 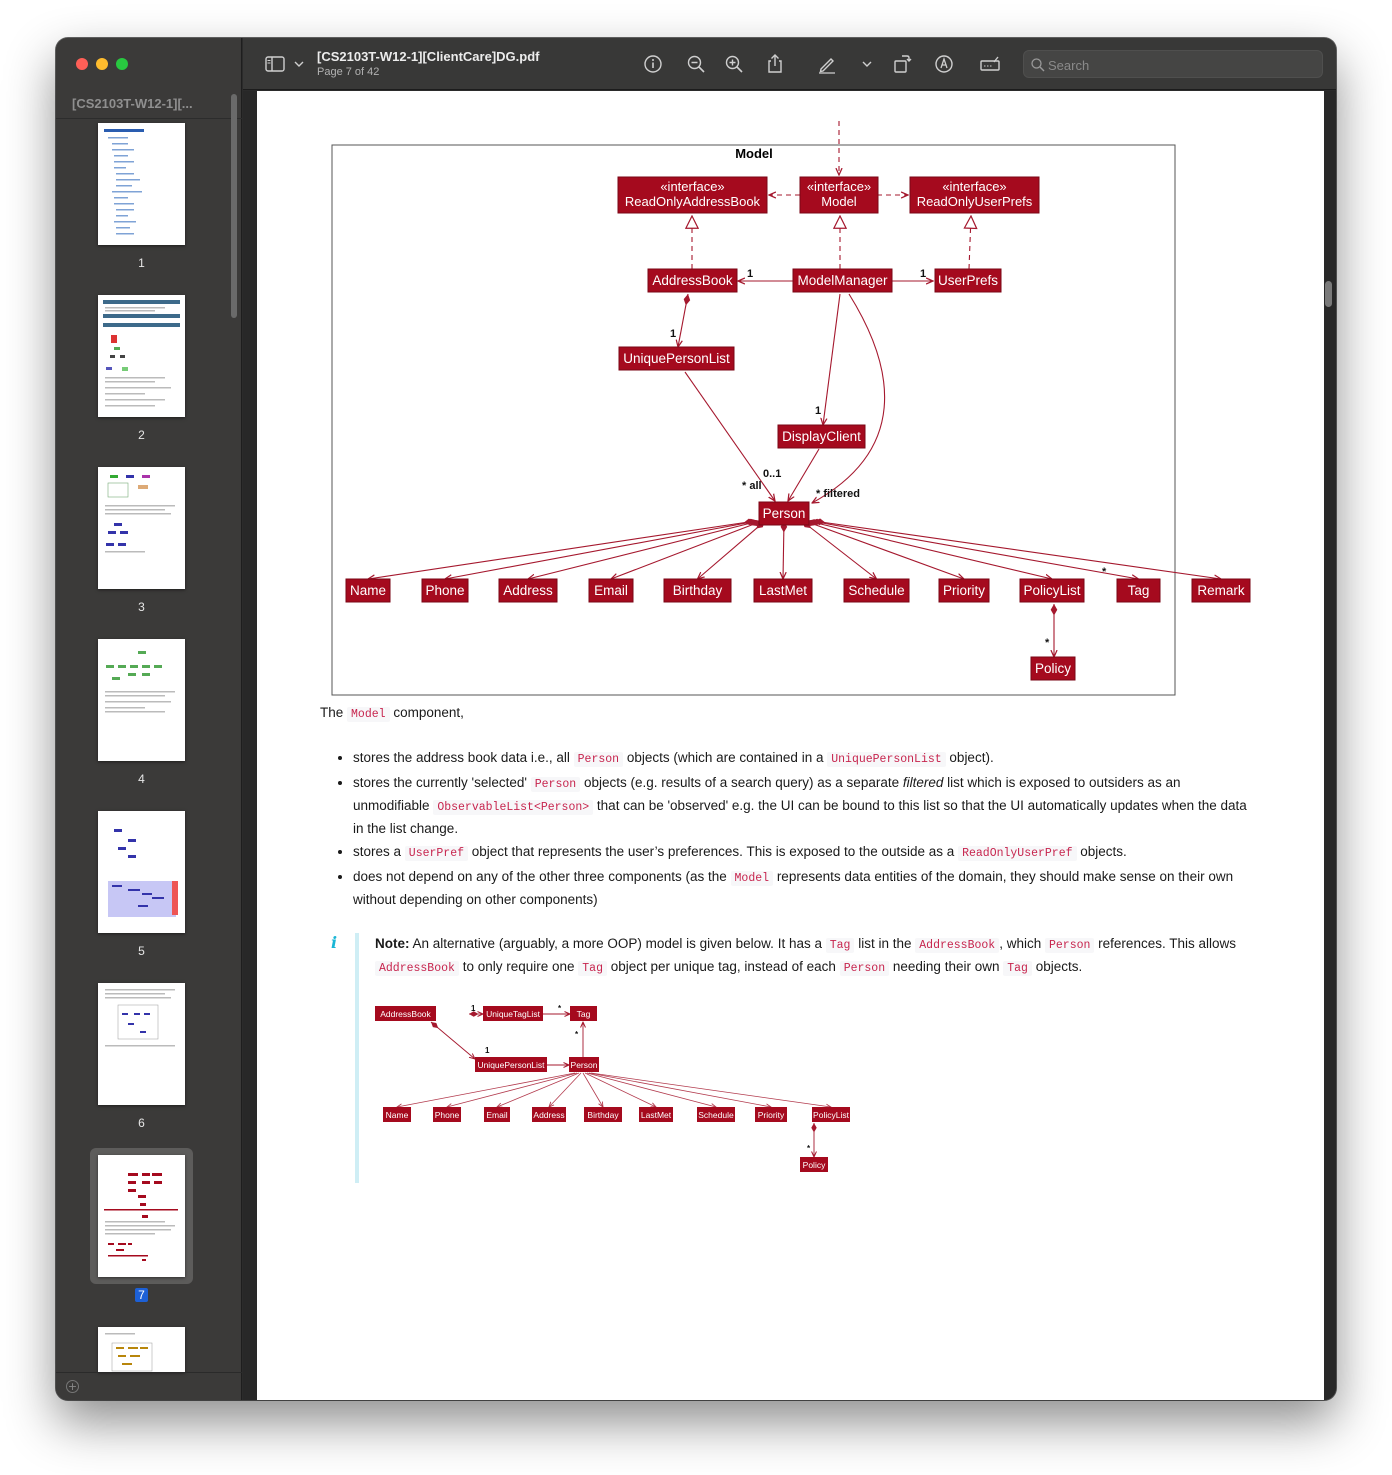 What do you see at coordinates (348, 72) in the screenshot?
I see `page-indicator: Page 7 of 42` at bounding box center [348, 72].